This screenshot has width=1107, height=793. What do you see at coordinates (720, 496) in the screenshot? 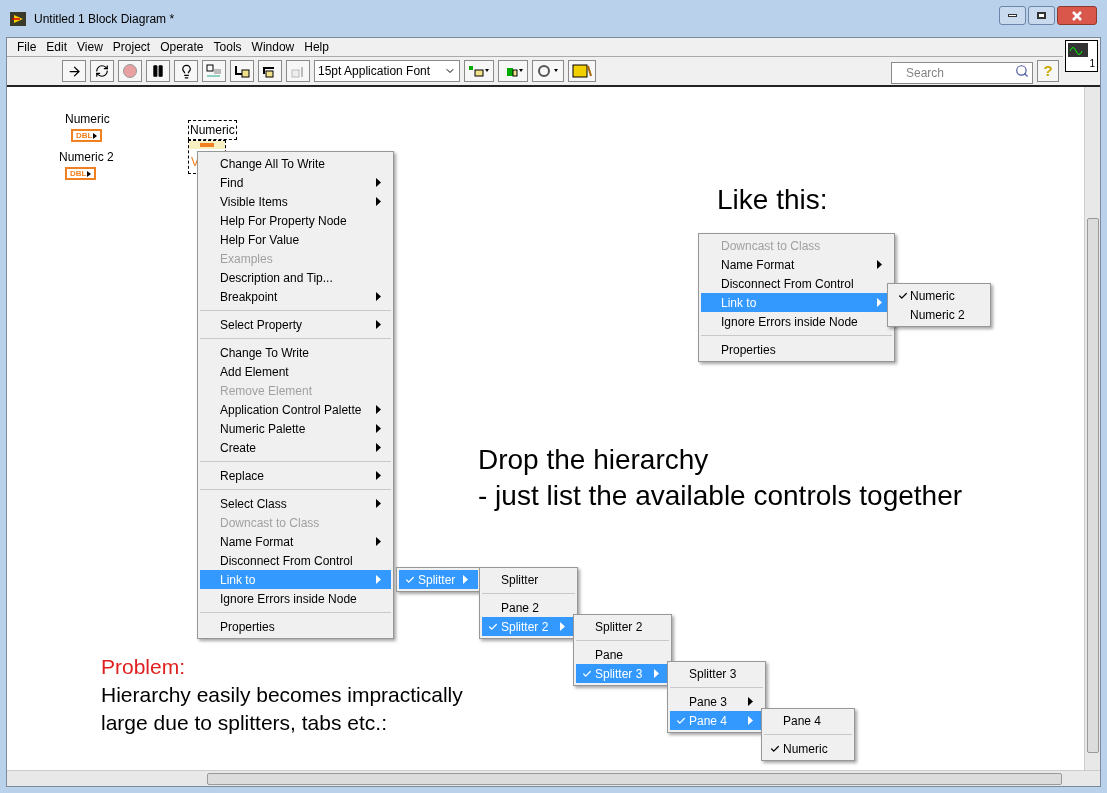
I see `note-text: - just list the available controls together` at bounding box center [720, 496].